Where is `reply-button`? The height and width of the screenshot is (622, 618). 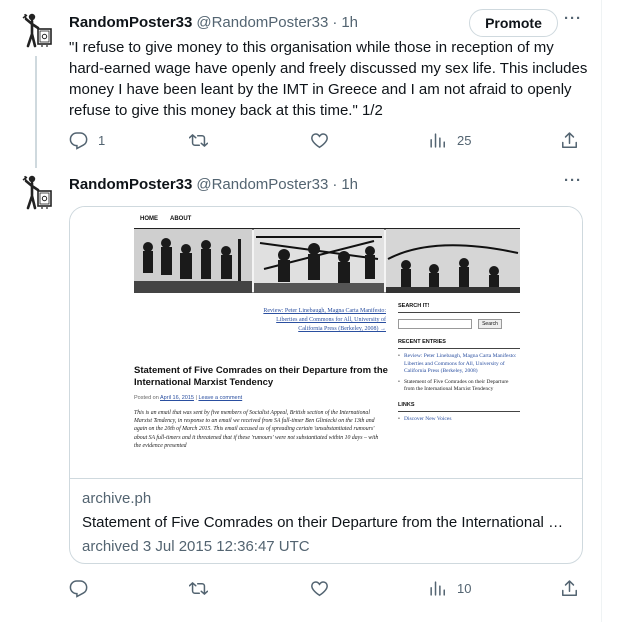 reply-button is located at coordinates (83, 588).